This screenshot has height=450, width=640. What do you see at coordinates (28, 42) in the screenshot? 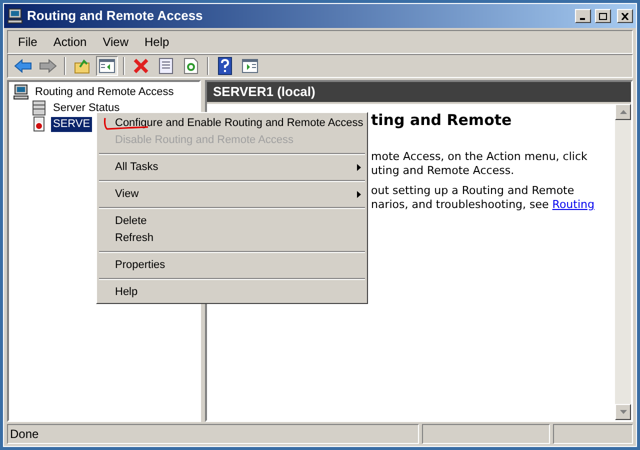
I see `menu-item: File` at bounding box center [28, 42].